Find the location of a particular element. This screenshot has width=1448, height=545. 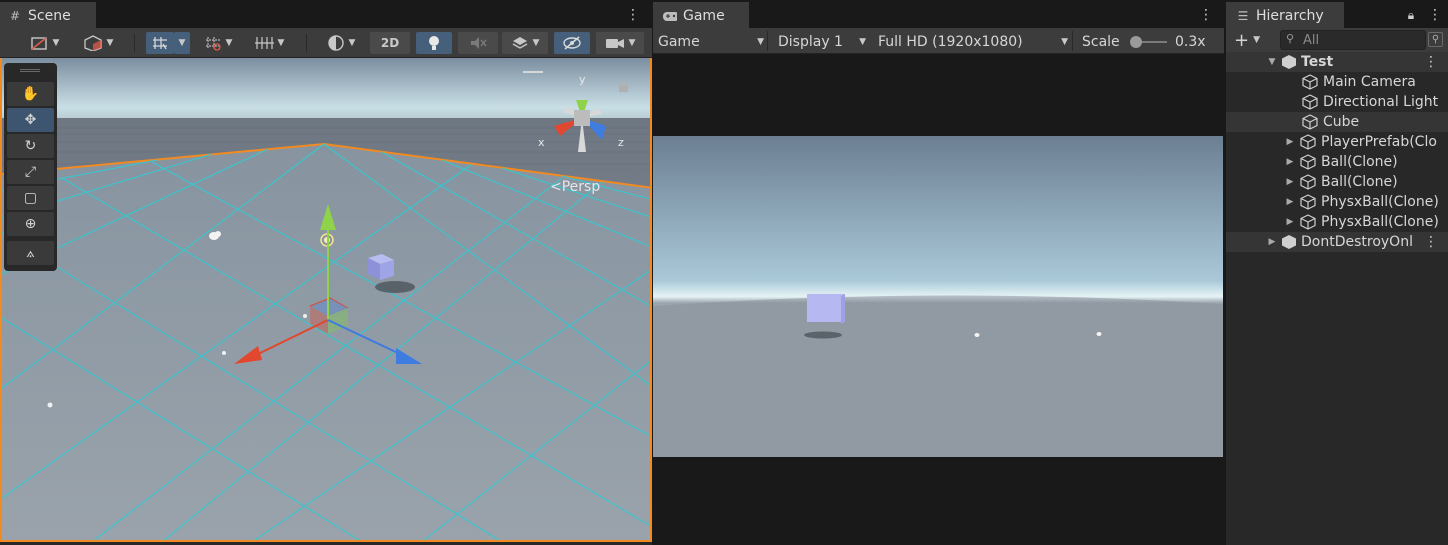

hierarchy-menu-icon: ⋮ is located at coordinates (1435, 15).